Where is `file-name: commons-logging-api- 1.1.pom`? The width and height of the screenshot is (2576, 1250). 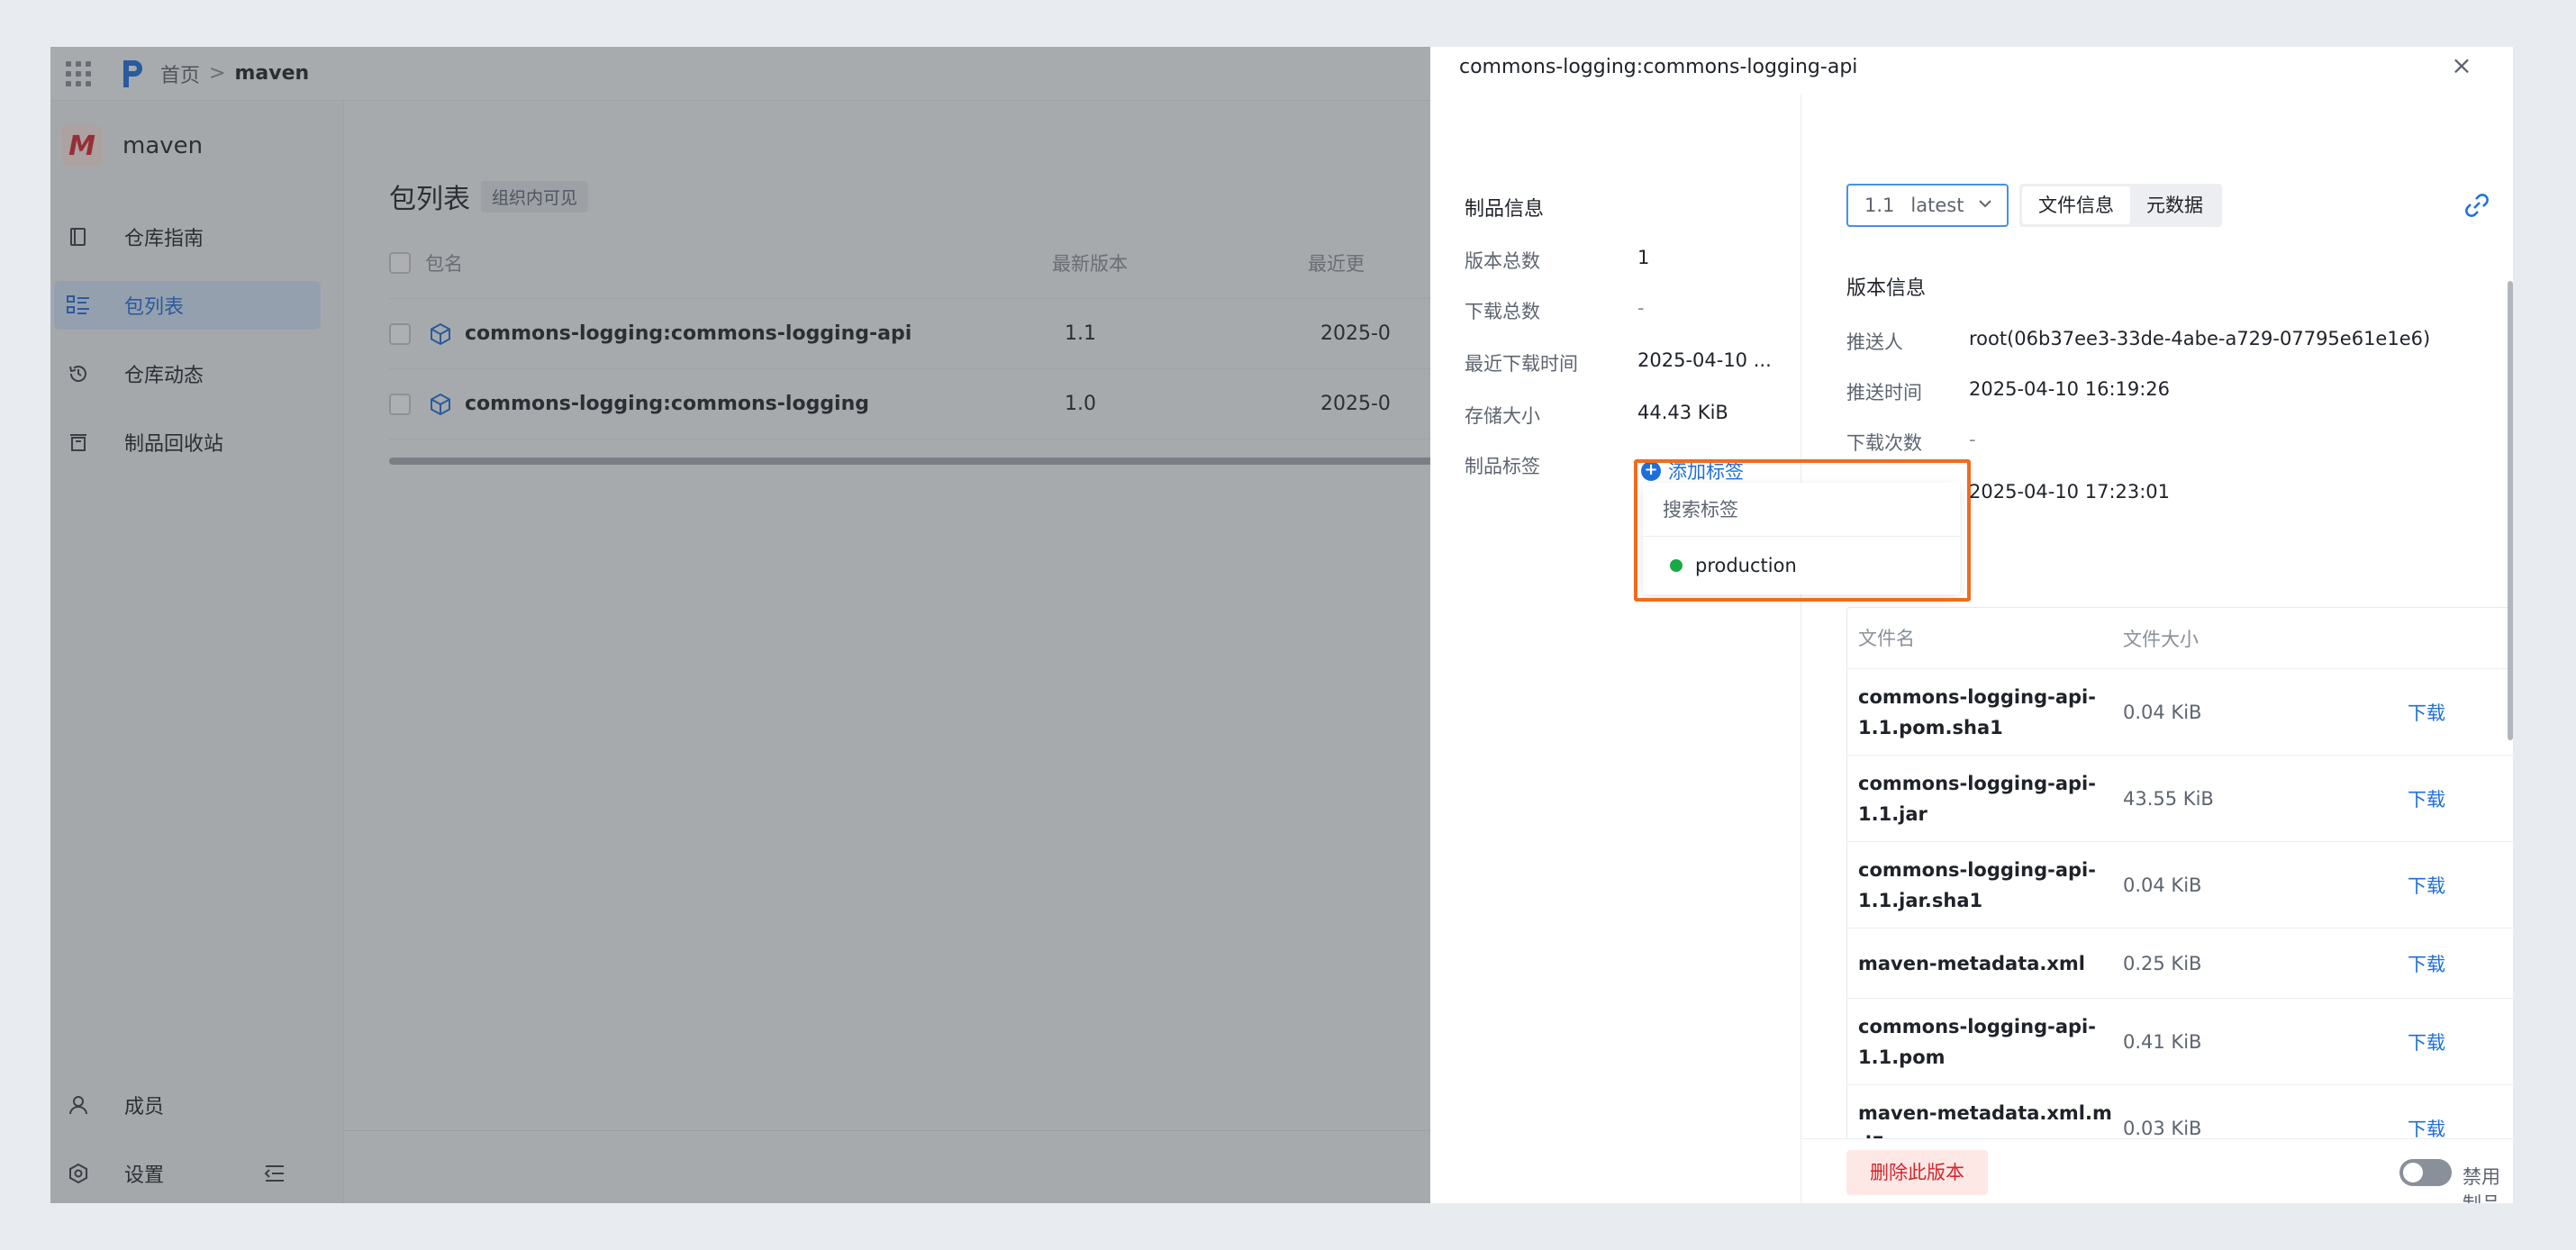
file-name: commons-logging-api- 1.1.pom is located at coordinates (1977, 1041).